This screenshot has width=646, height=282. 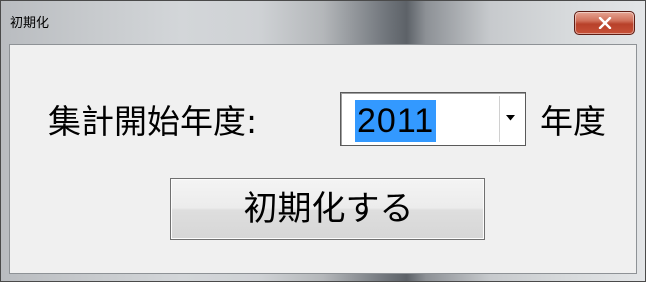 I want to click on start-year-select: 2011, so click(x=433, y=119).